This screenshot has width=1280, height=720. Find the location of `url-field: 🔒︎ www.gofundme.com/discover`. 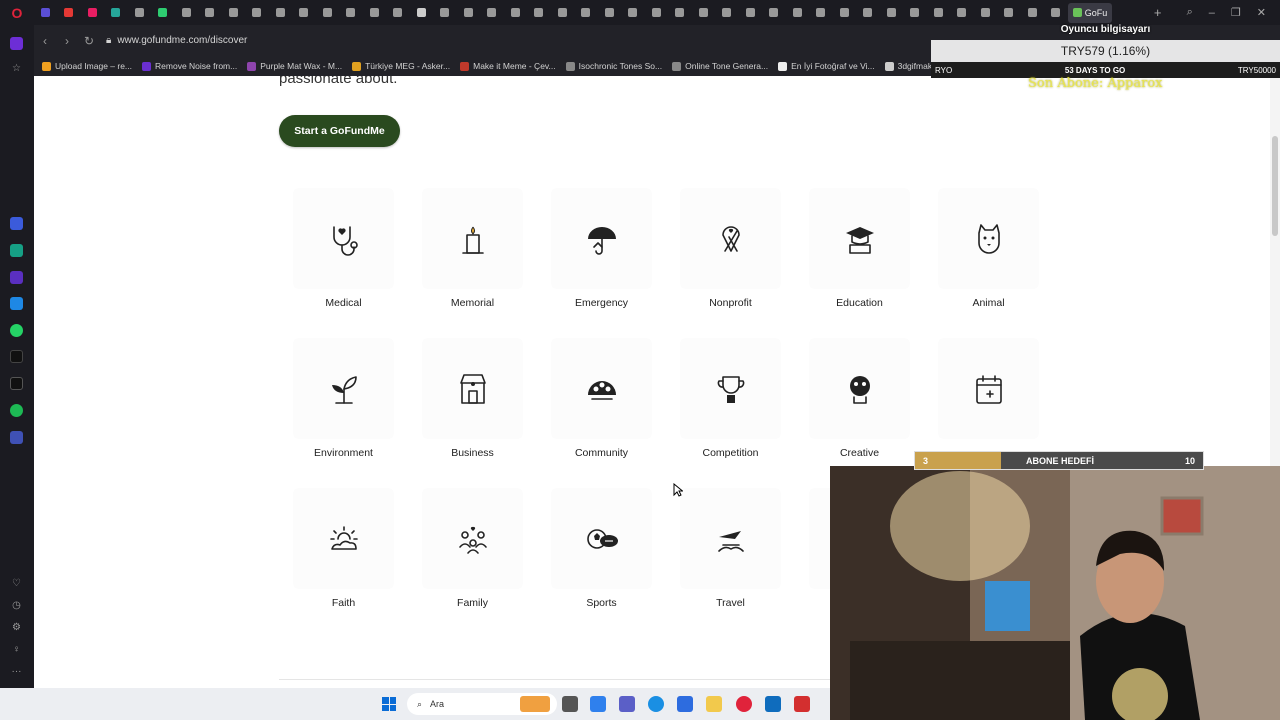

url-field: 🔒︎ www.gofundme.com/discover is located at coordinates (176, 40).